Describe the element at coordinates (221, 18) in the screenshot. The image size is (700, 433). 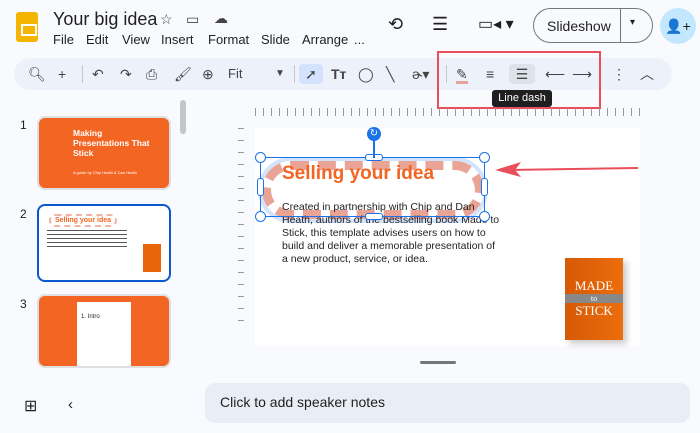
I see `cloud-saved-icon: ☁` at that location.